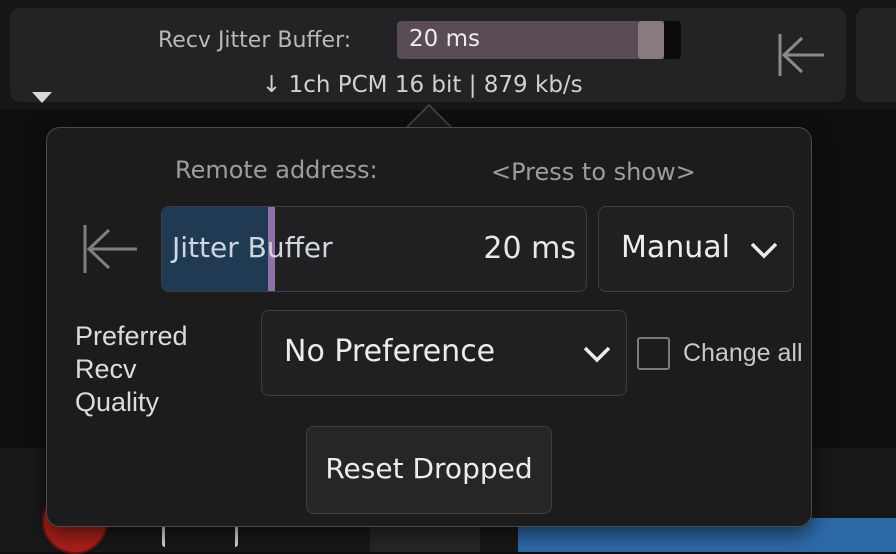 The width and height of the screenshot is (896, 554). What do you see at coordinates (131, 352) in the screenshot?
I see `preferred-quality-label-line1: Preferred Recv` at bounding box center [131, 352].